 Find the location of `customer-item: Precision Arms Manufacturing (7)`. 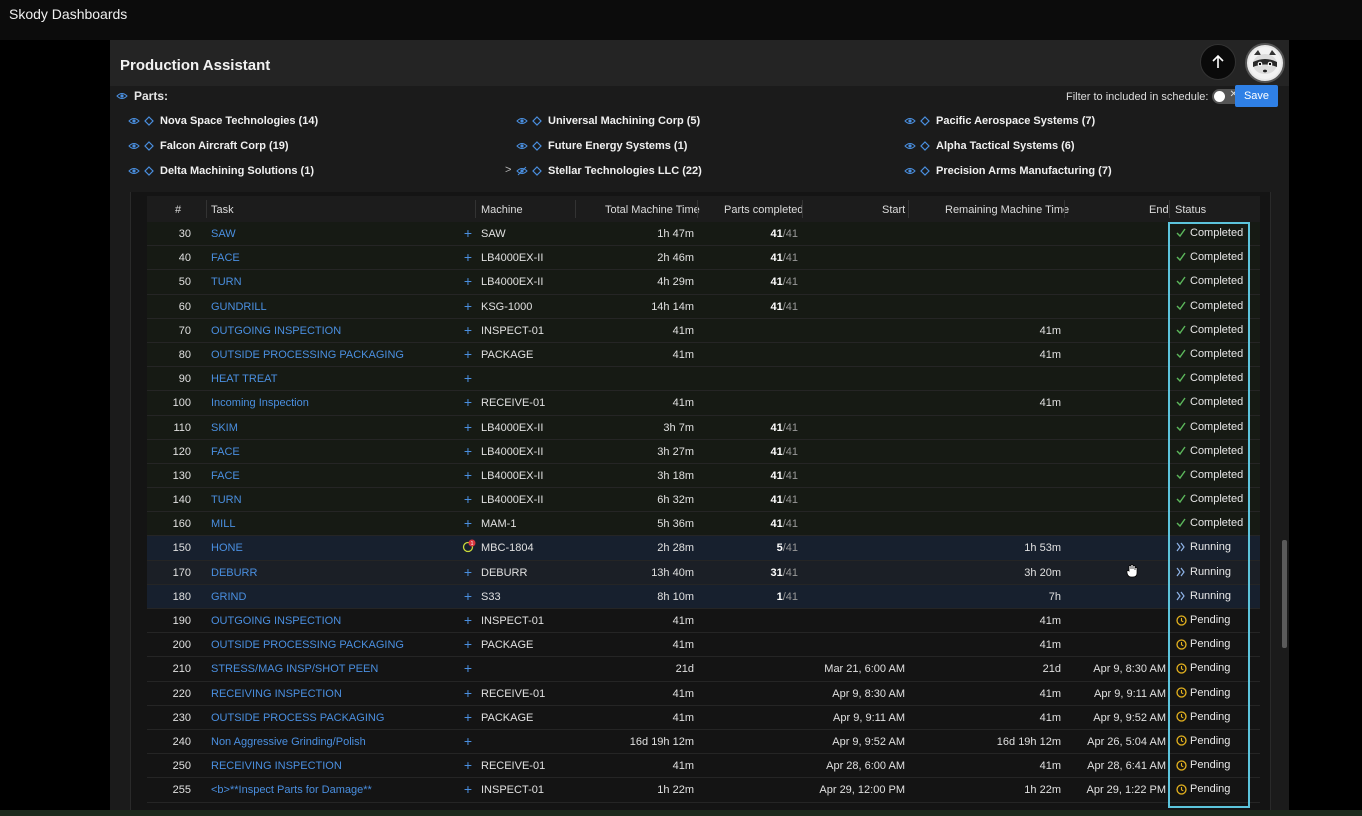

customer-item: Precision Arms Manufacturing (7) is located at coordinates (1008, 171).